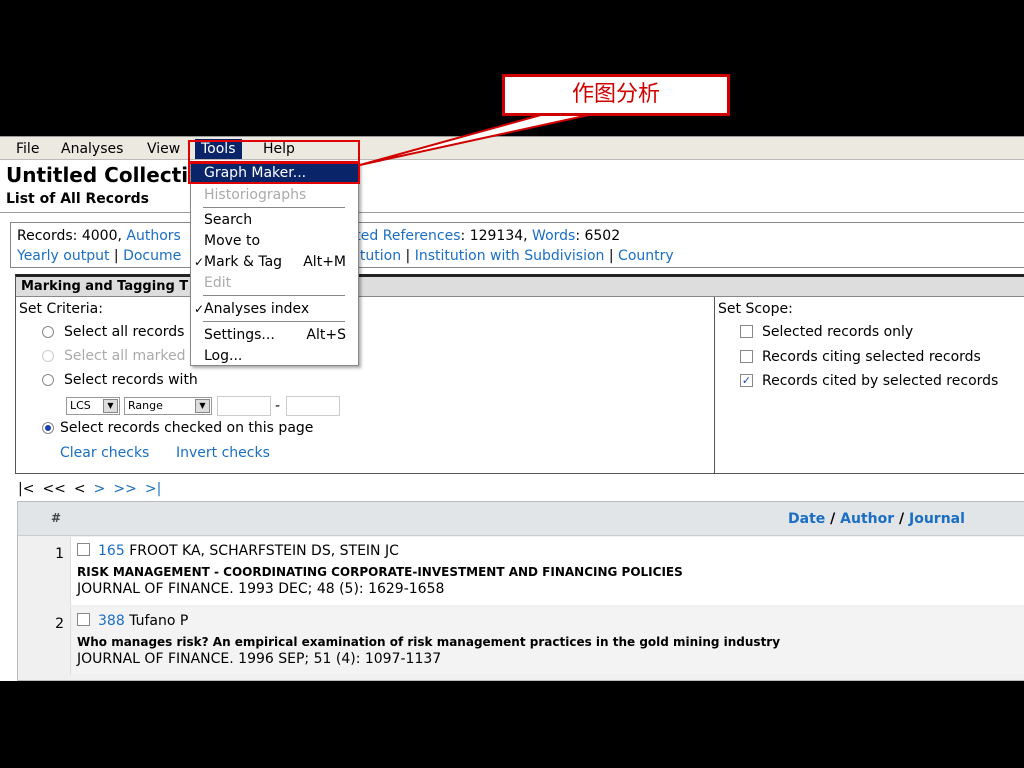  What do you see at coordinates (616, 95) in the screenshot?
I see `annotation-callout: 作图分析` at bounding box center [616, 95].